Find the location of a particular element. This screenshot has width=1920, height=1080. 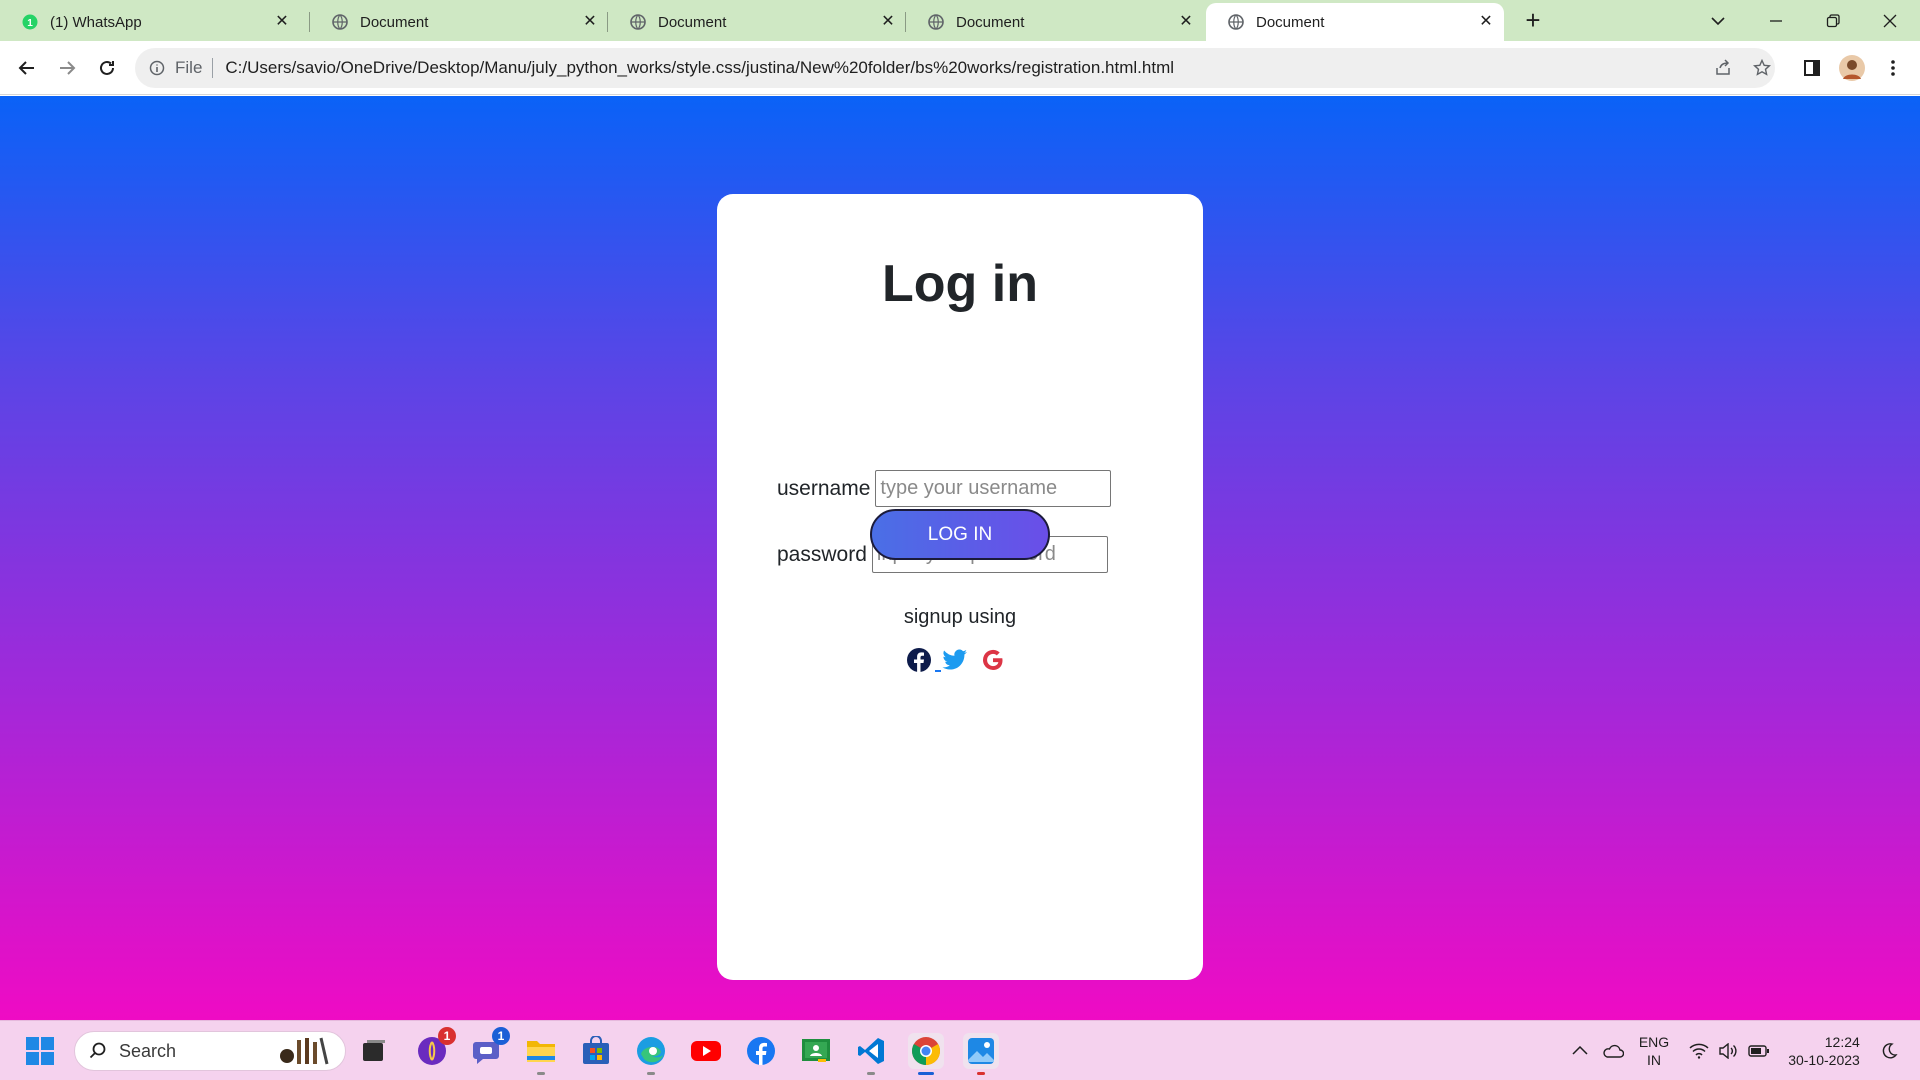

tab-search-button is located at coordinates (1718, 20).